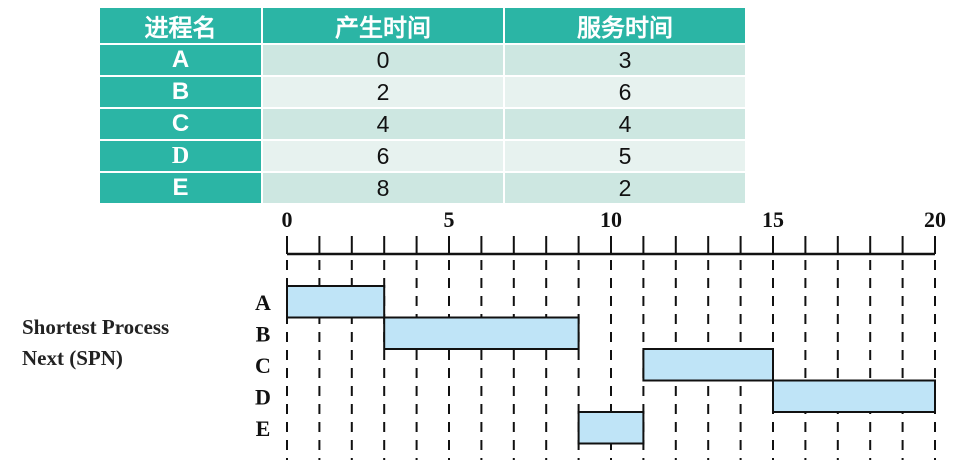  What do you see at coordinates (773, 219) in the screenshot?
I see `time-tick-label: 15` at bounding box center [773, 219].